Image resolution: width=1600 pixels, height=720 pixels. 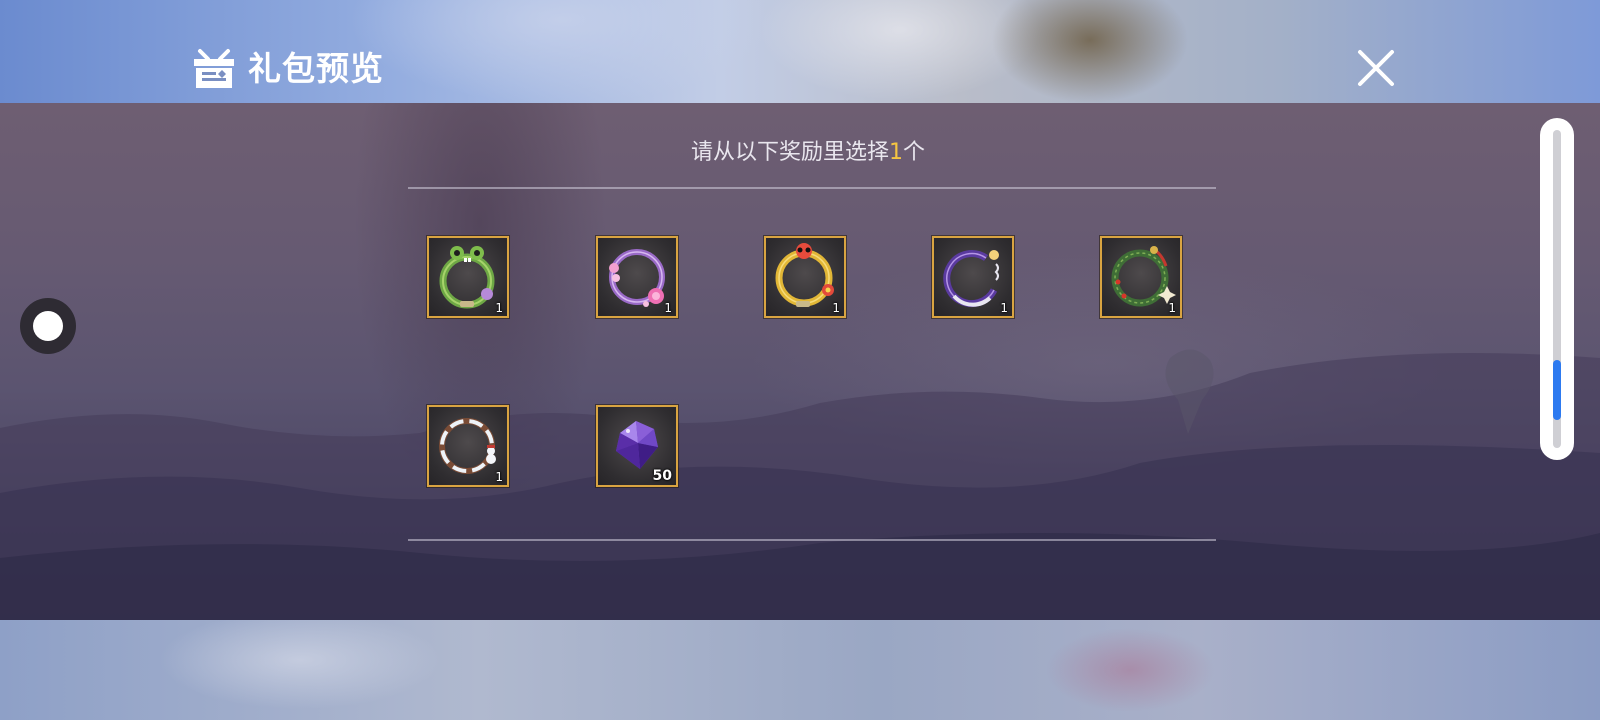 I want to click on gift-box-icon, so click(x=214, y=68).